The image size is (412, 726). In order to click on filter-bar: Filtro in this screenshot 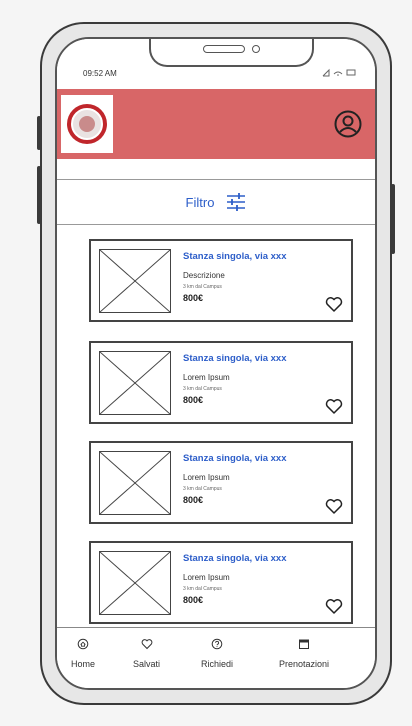, I will do `click(216, 202)`.